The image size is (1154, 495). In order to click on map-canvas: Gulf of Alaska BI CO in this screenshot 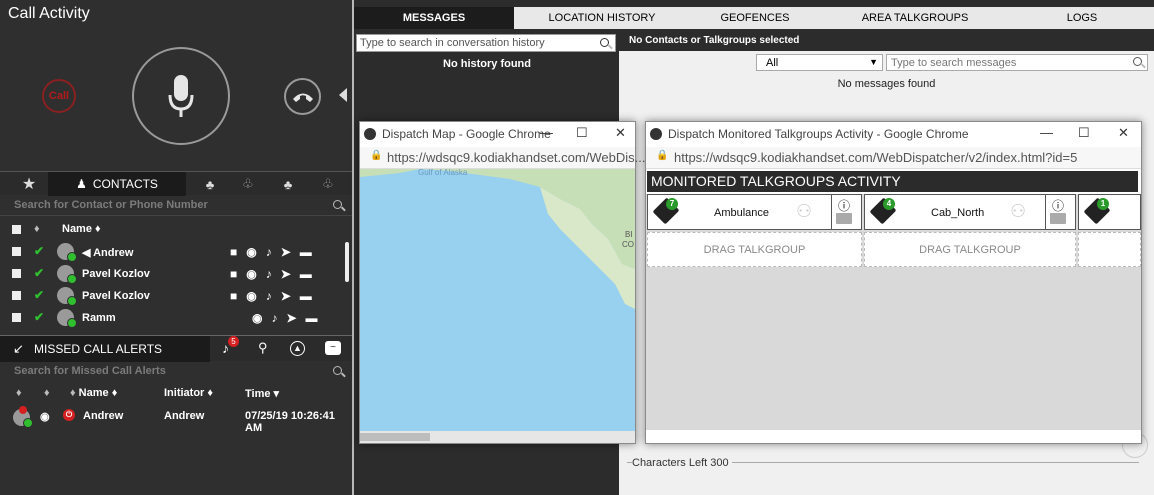, I will do `click(497, 300)`.